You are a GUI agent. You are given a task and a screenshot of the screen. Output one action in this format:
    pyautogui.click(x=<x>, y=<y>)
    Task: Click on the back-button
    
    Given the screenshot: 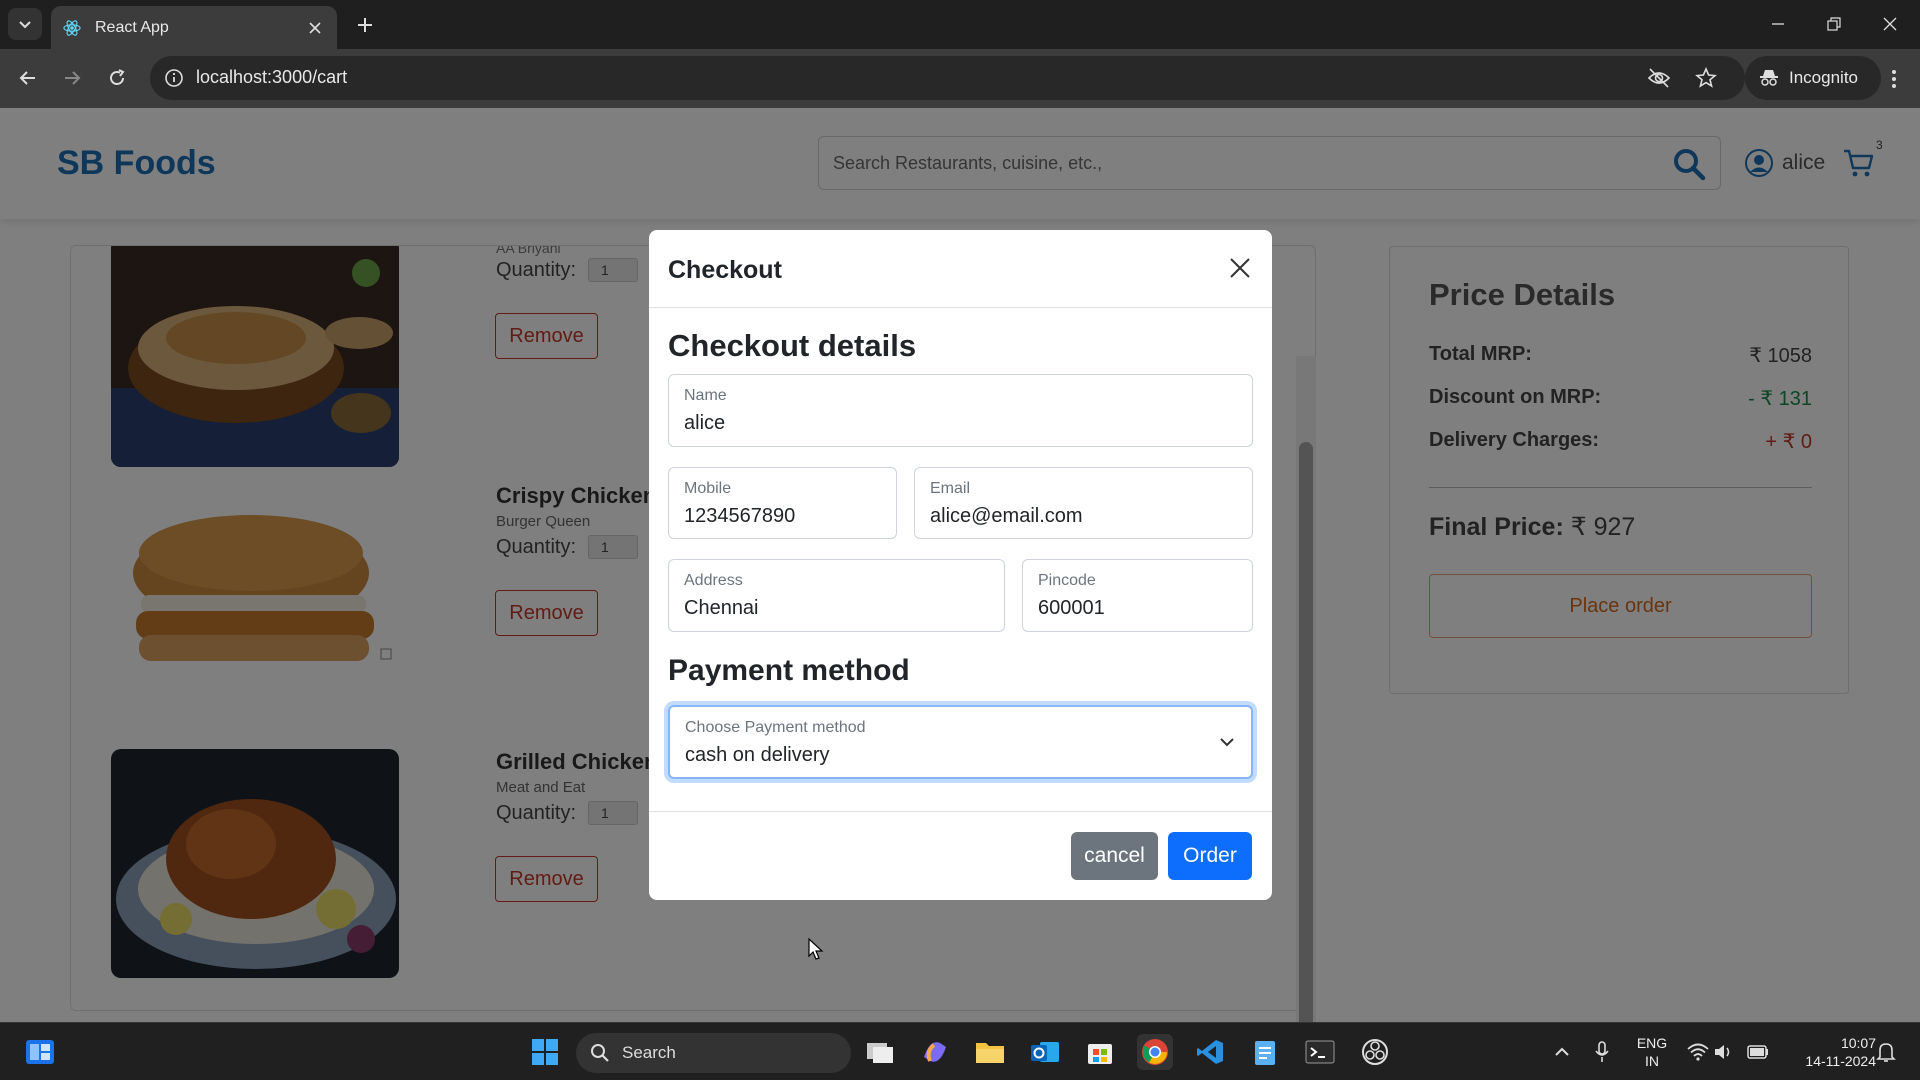 What is the action you would take?
    pyautogui.click(x=28, y=78)
    